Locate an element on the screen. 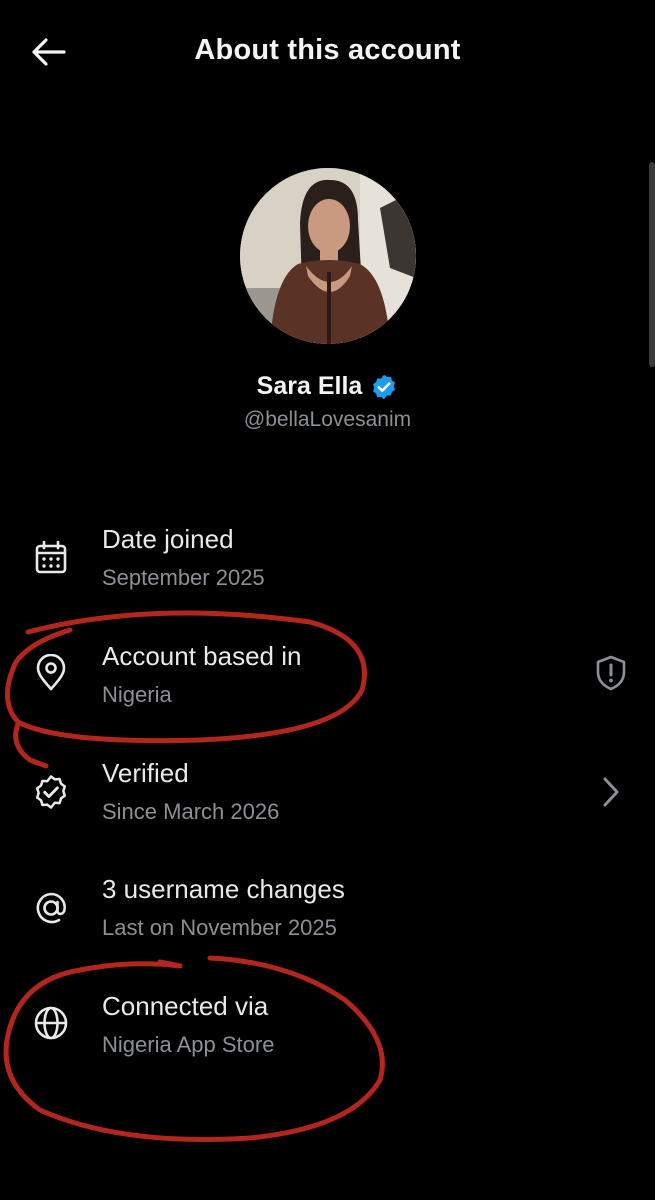 Image resolution: width=655 pixels, height=1200 pixels. info-row-verified: Verified Since March 2026 is located at coordinates (327, 794).